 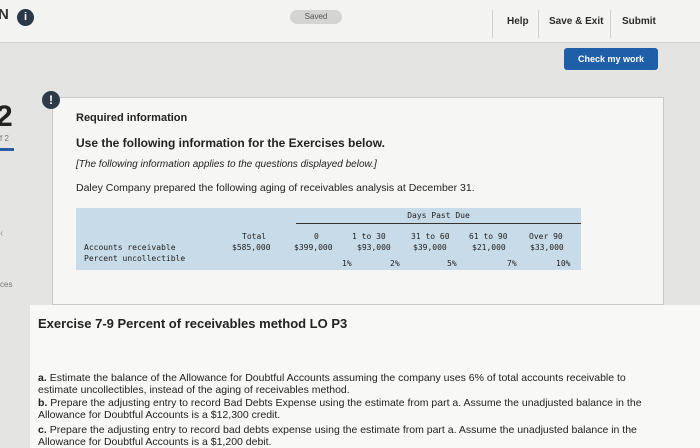 I want to click on table-cell: $33,000, so click(x=547, y=247).